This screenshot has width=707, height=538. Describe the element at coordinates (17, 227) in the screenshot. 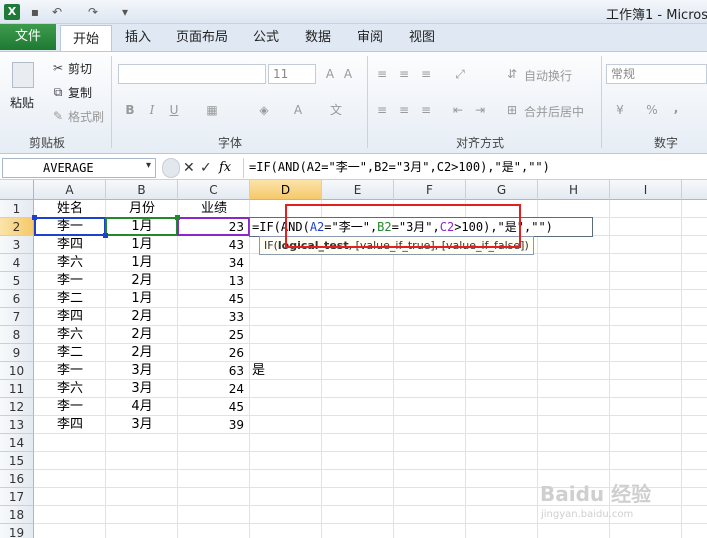

I see `row-header: 2` at that location.